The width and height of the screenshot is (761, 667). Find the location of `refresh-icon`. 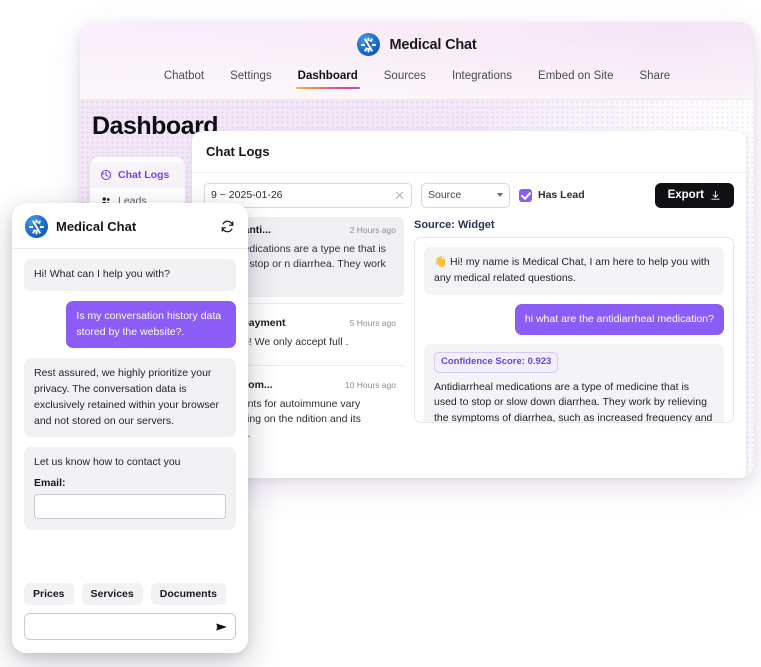

refresh-icon is located at coordinates (227, 226).